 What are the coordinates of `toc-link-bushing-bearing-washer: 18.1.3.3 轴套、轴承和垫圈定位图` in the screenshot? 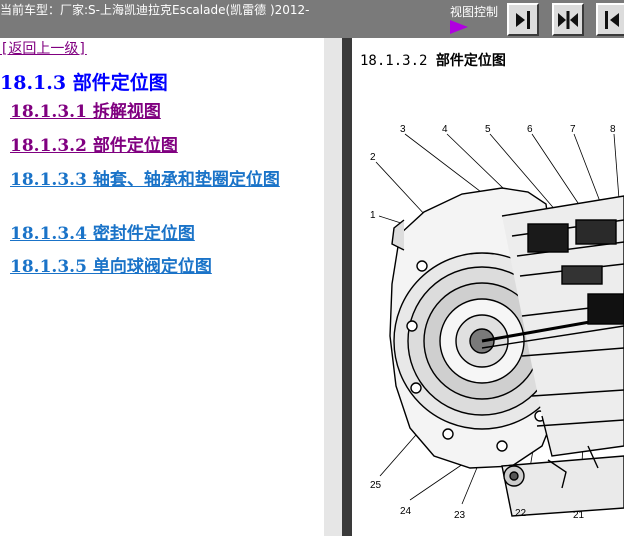 It's located at (159, 180).